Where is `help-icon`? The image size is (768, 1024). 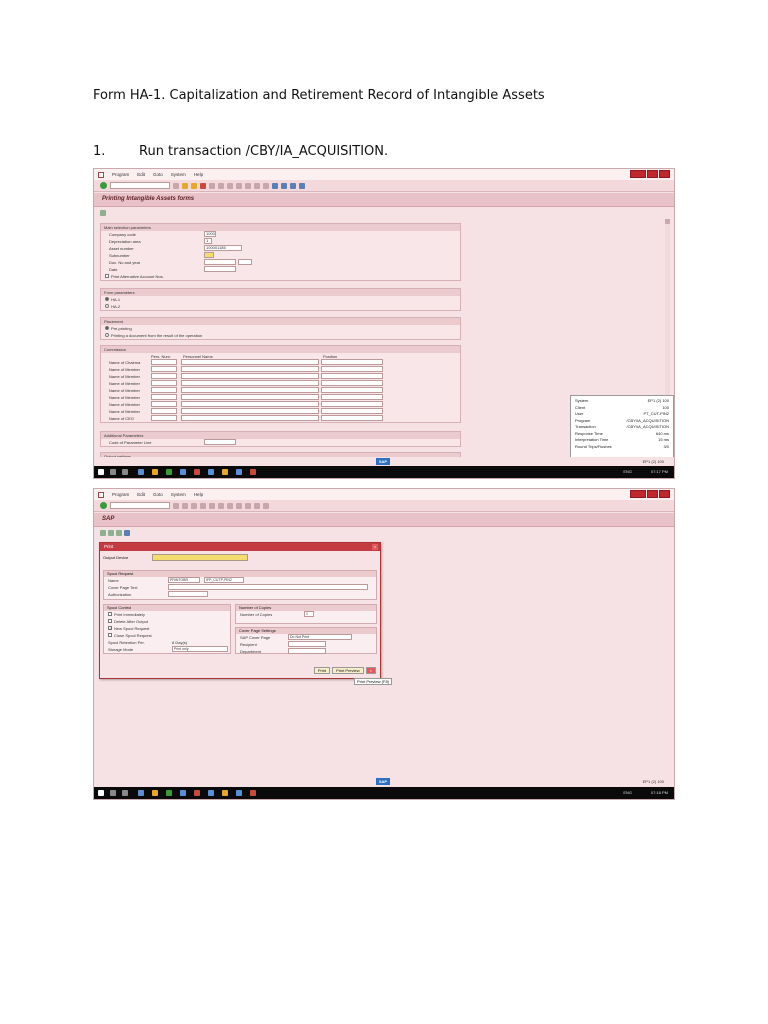 help-icon is located at coordinates (293, 185).